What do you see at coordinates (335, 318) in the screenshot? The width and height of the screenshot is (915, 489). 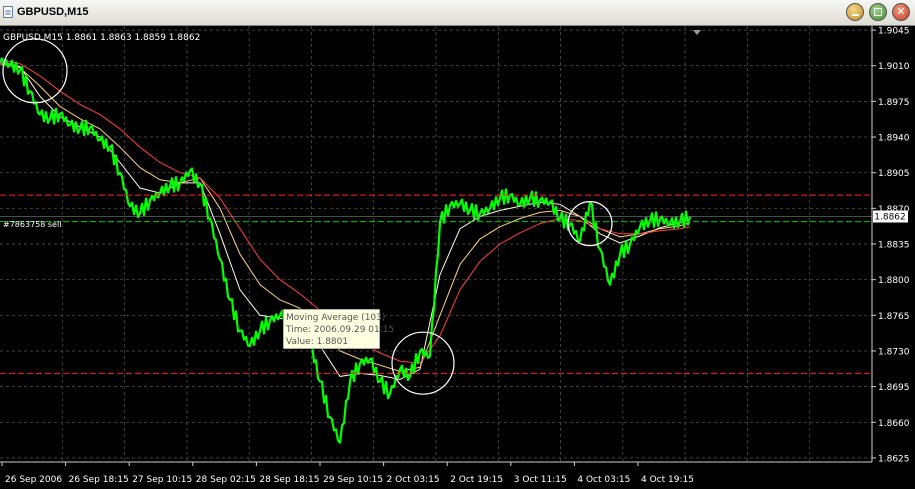 I see `tooltip-title: Moving Average (103)` at bounding box center [335, 318].